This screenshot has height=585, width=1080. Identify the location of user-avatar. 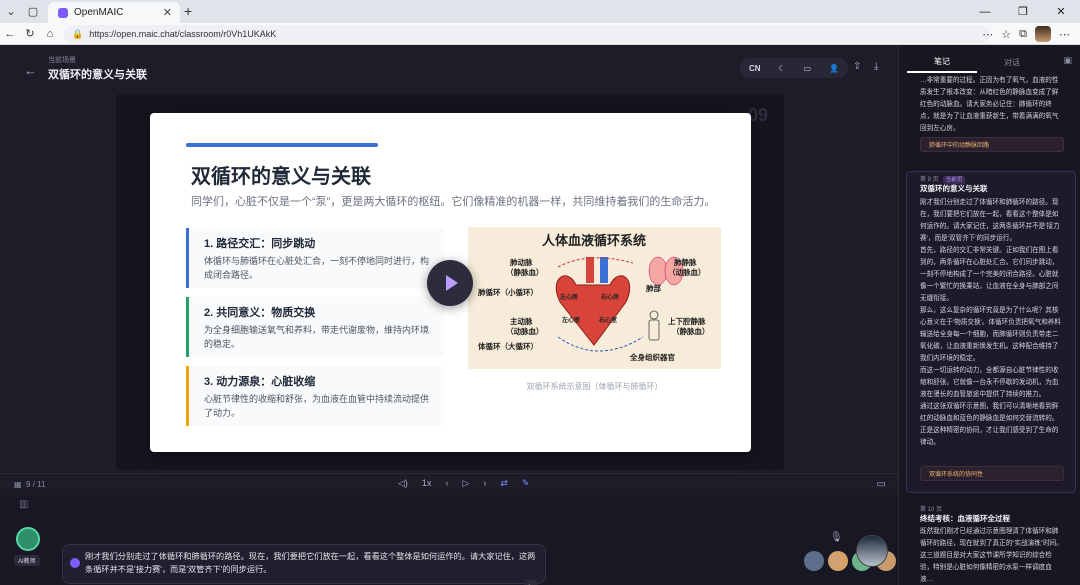
(872, 551).